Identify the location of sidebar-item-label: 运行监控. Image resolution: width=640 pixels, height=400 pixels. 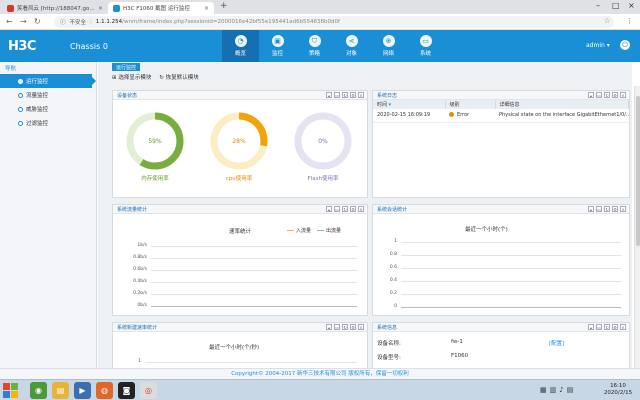
(37, 82).